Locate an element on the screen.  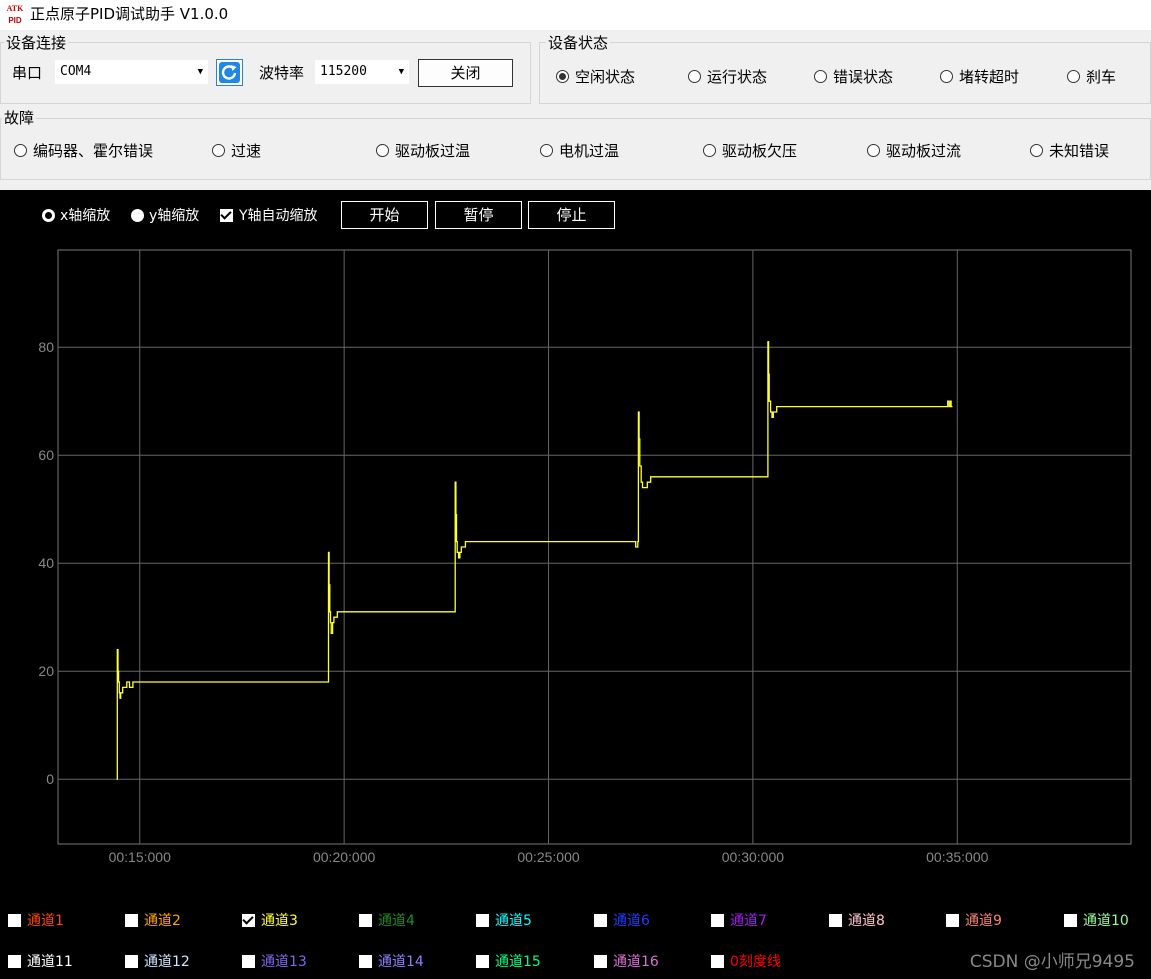
channel-checkbox-16: 通道16 is located at coordinates (626, 961).